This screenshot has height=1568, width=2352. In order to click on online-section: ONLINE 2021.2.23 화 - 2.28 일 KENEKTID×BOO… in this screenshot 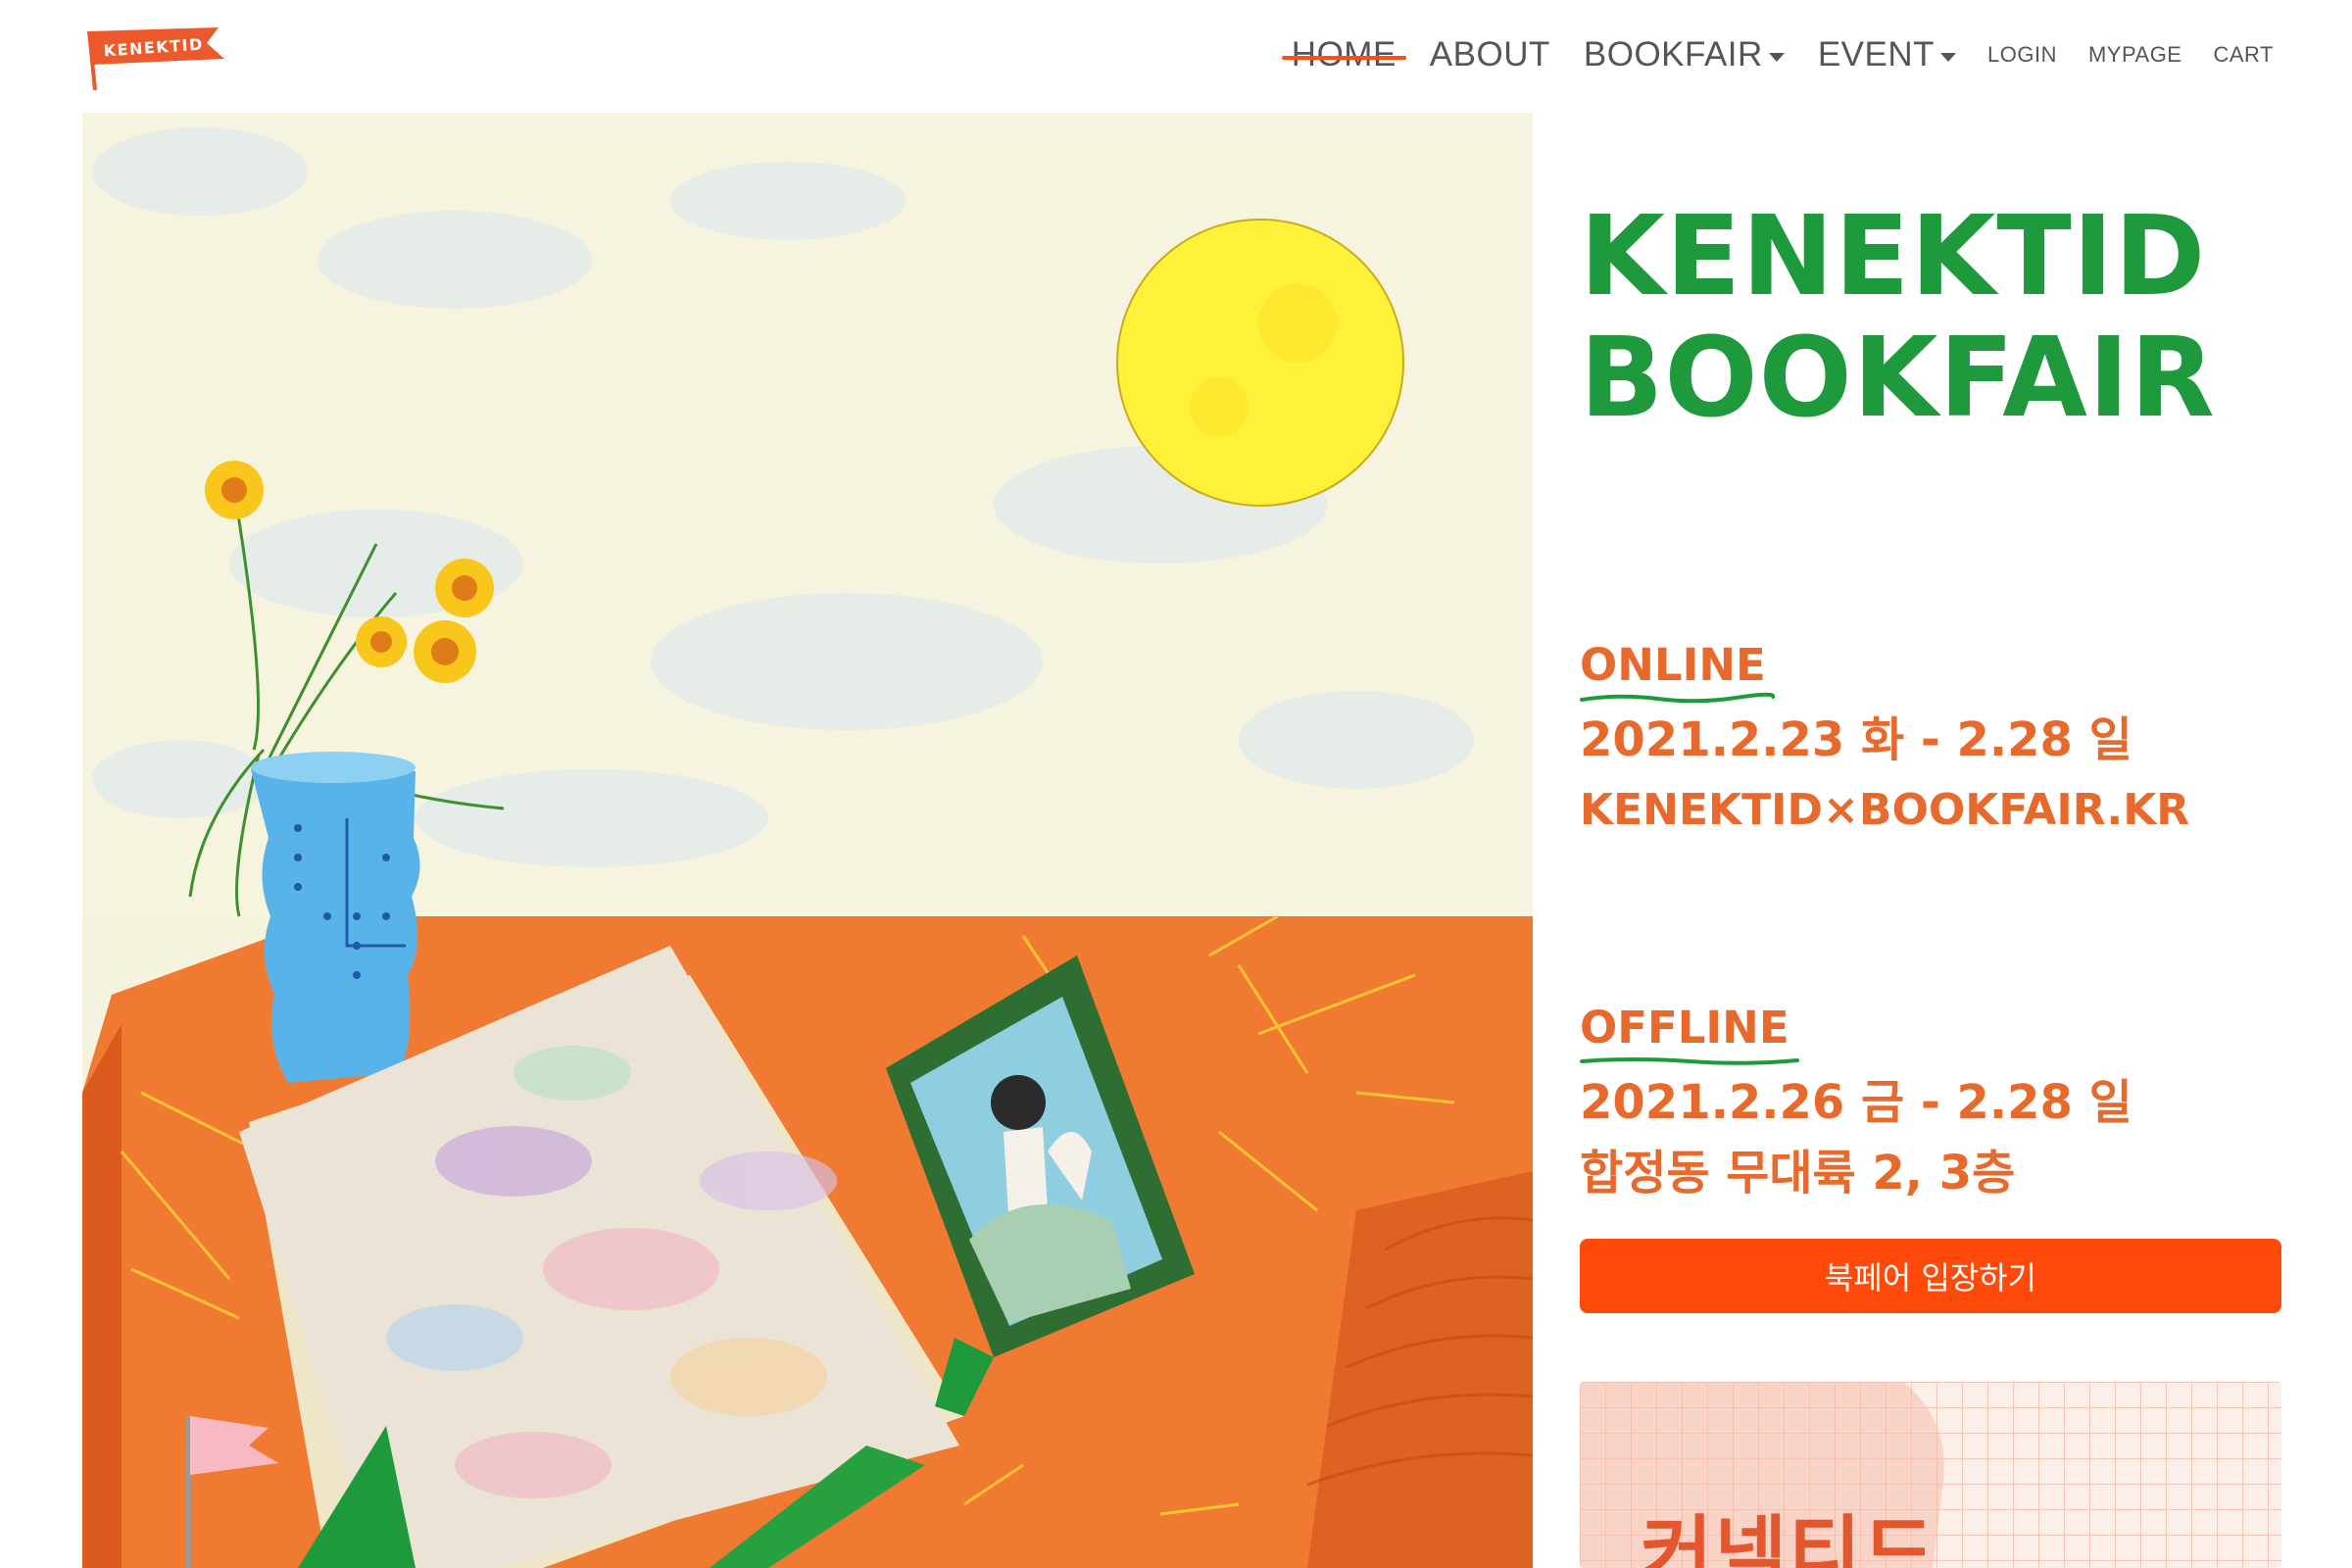, I will do `click(1884, 742)`.